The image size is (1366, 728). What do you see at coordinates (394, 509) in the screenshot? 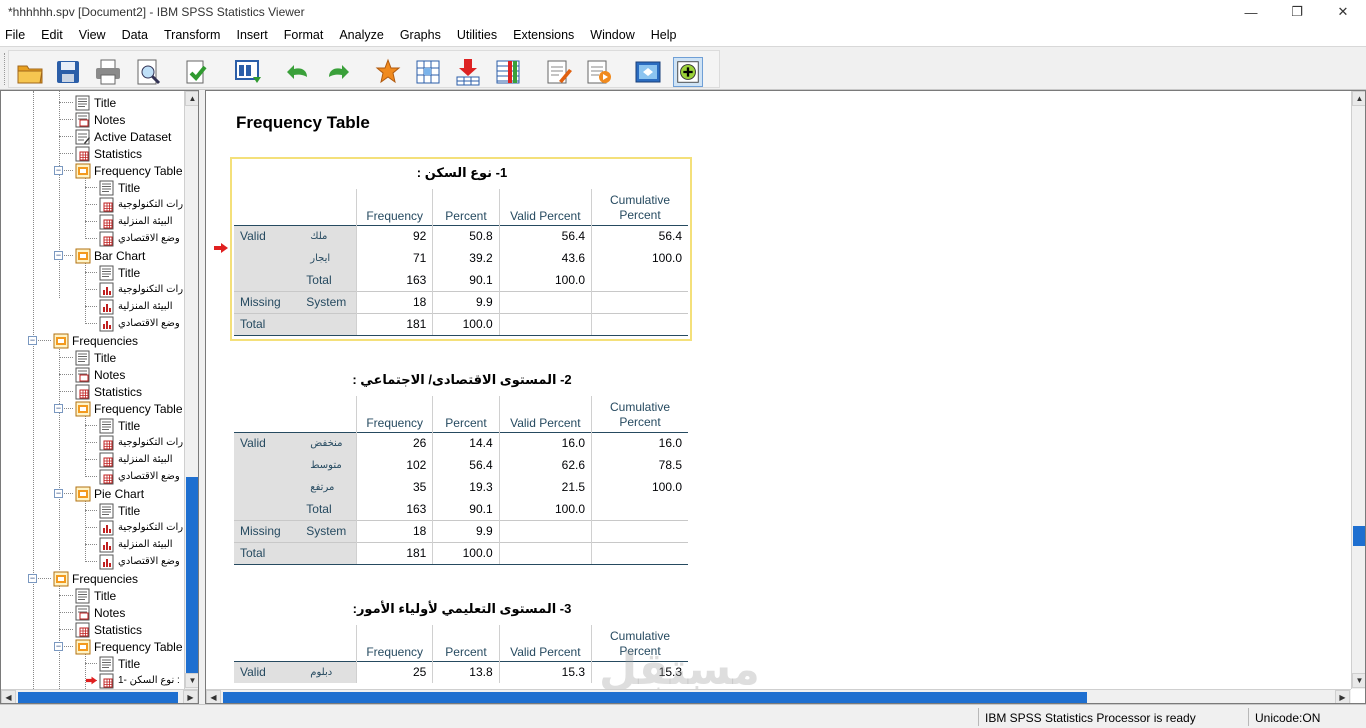
I see `frequency-cell: 163` at bounding box center [394, 509].